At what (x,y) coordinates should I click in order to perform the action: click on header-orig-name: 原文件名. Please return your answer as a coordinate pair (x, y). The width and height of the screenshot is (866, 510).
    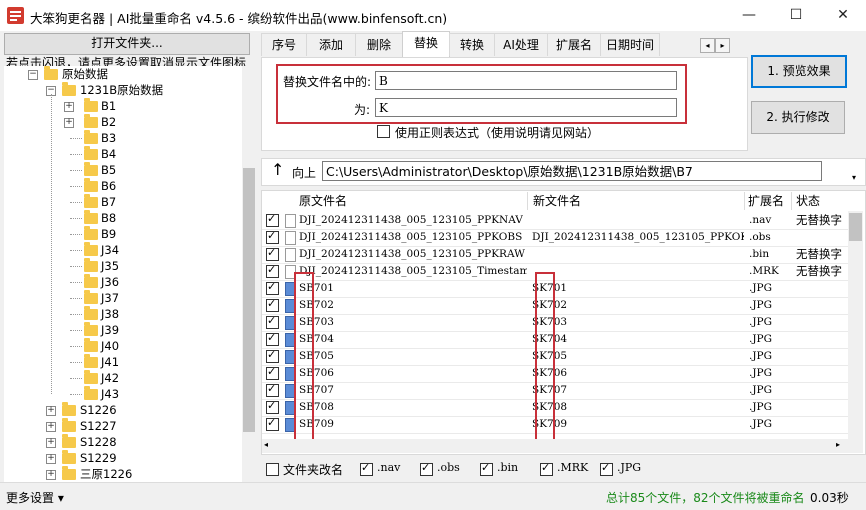
    Looking at the image, I should click on (323, 201).